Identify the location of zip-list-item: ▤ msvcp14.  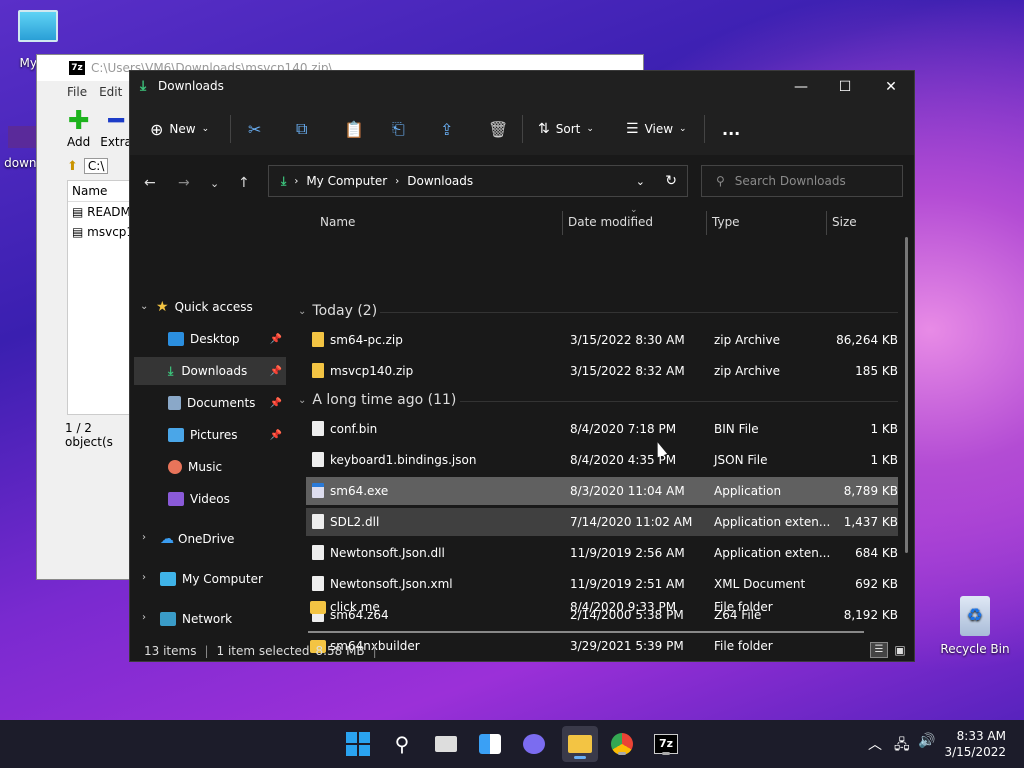
(102, 232).